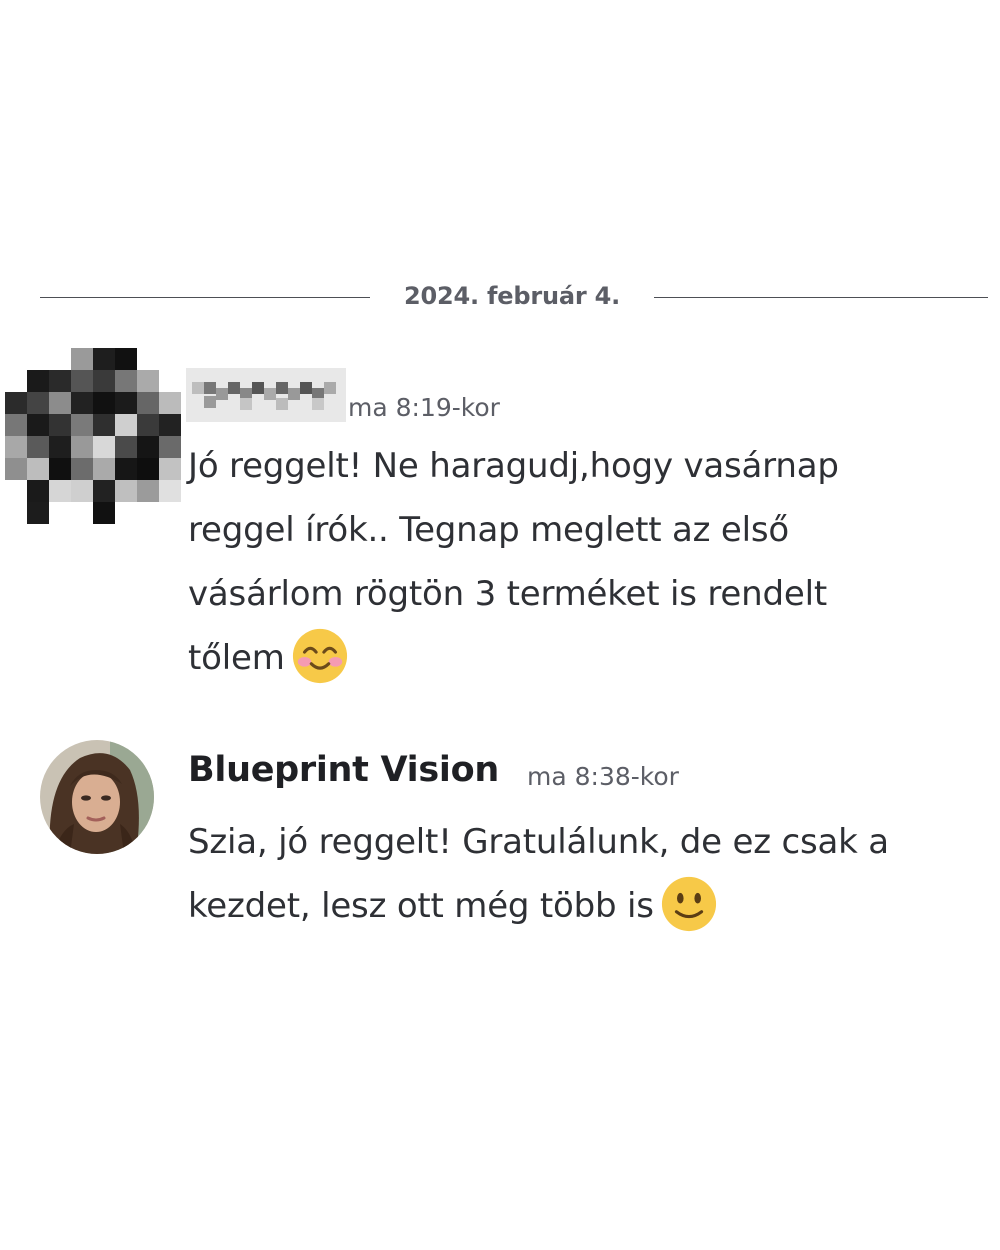 The image size is (1000, 1250). Describe the element at coordinates (821, 297) in the screenshot. I see `divider-line-right` at that location.